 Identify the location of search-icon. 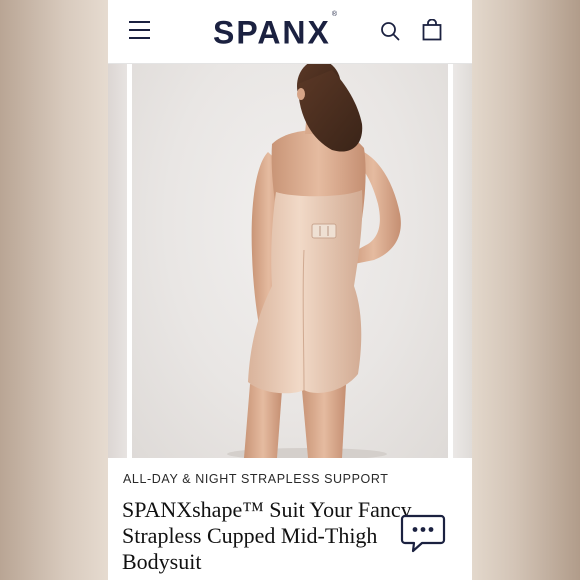
(390, 31).